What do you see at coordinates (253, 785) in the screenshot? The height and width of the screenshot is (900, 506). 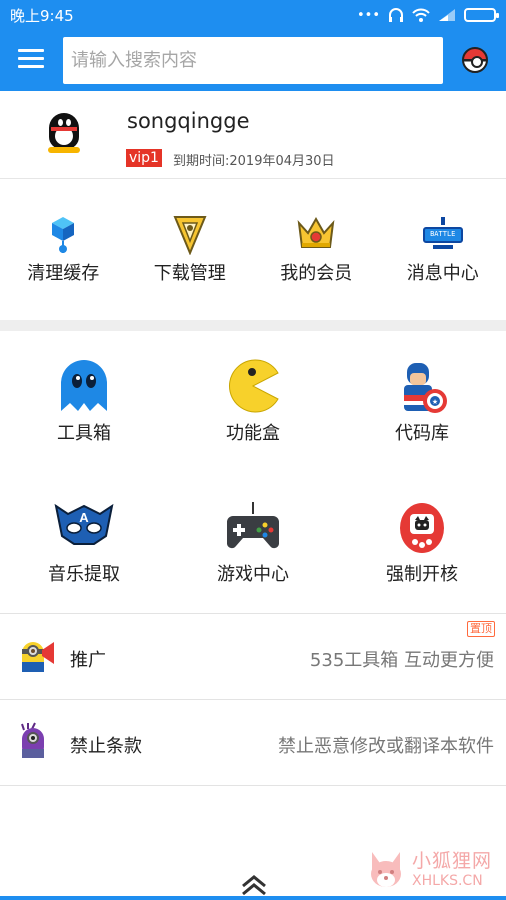 I see `list-divider` at bounding box center [253, 785].